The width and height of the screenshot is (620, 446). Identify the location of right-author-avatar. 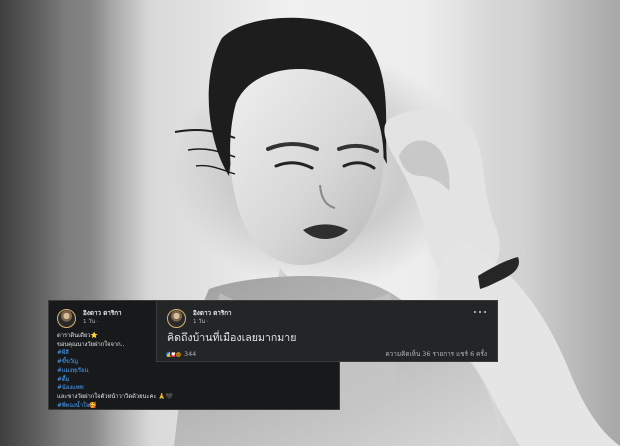
(176, 318).